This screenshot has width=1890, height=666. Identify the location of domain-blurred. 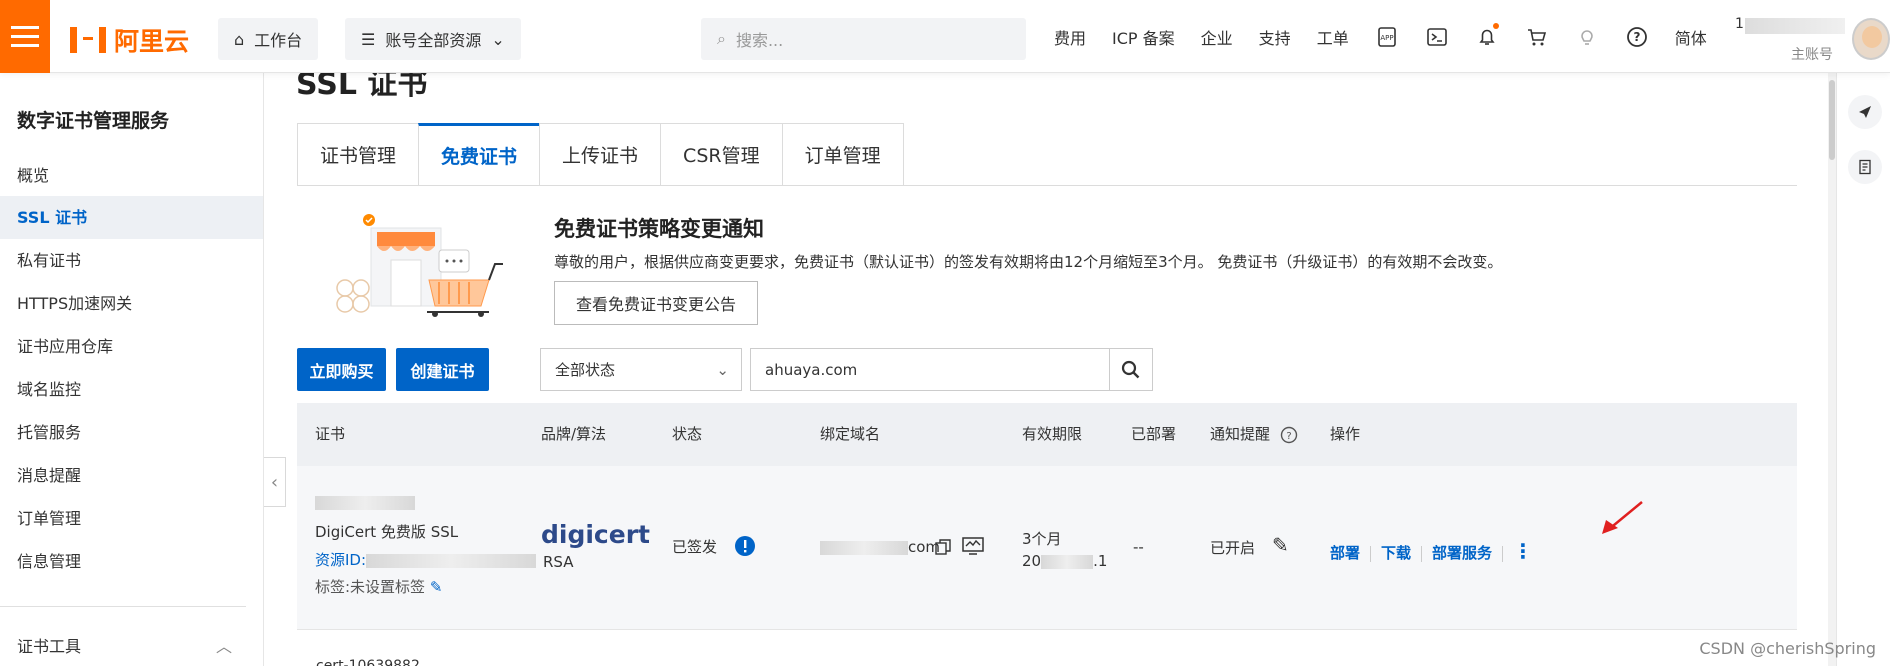
(864, 547).